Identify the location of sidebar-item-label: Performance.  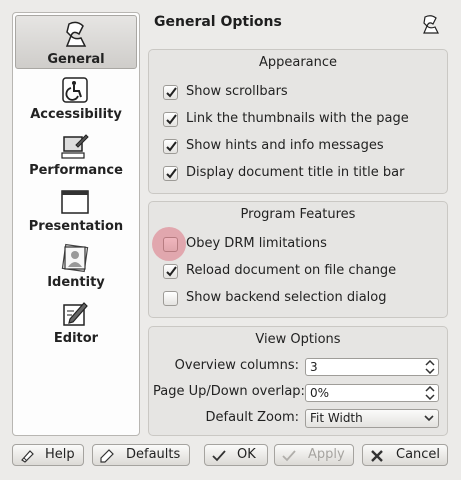
(76, 170).